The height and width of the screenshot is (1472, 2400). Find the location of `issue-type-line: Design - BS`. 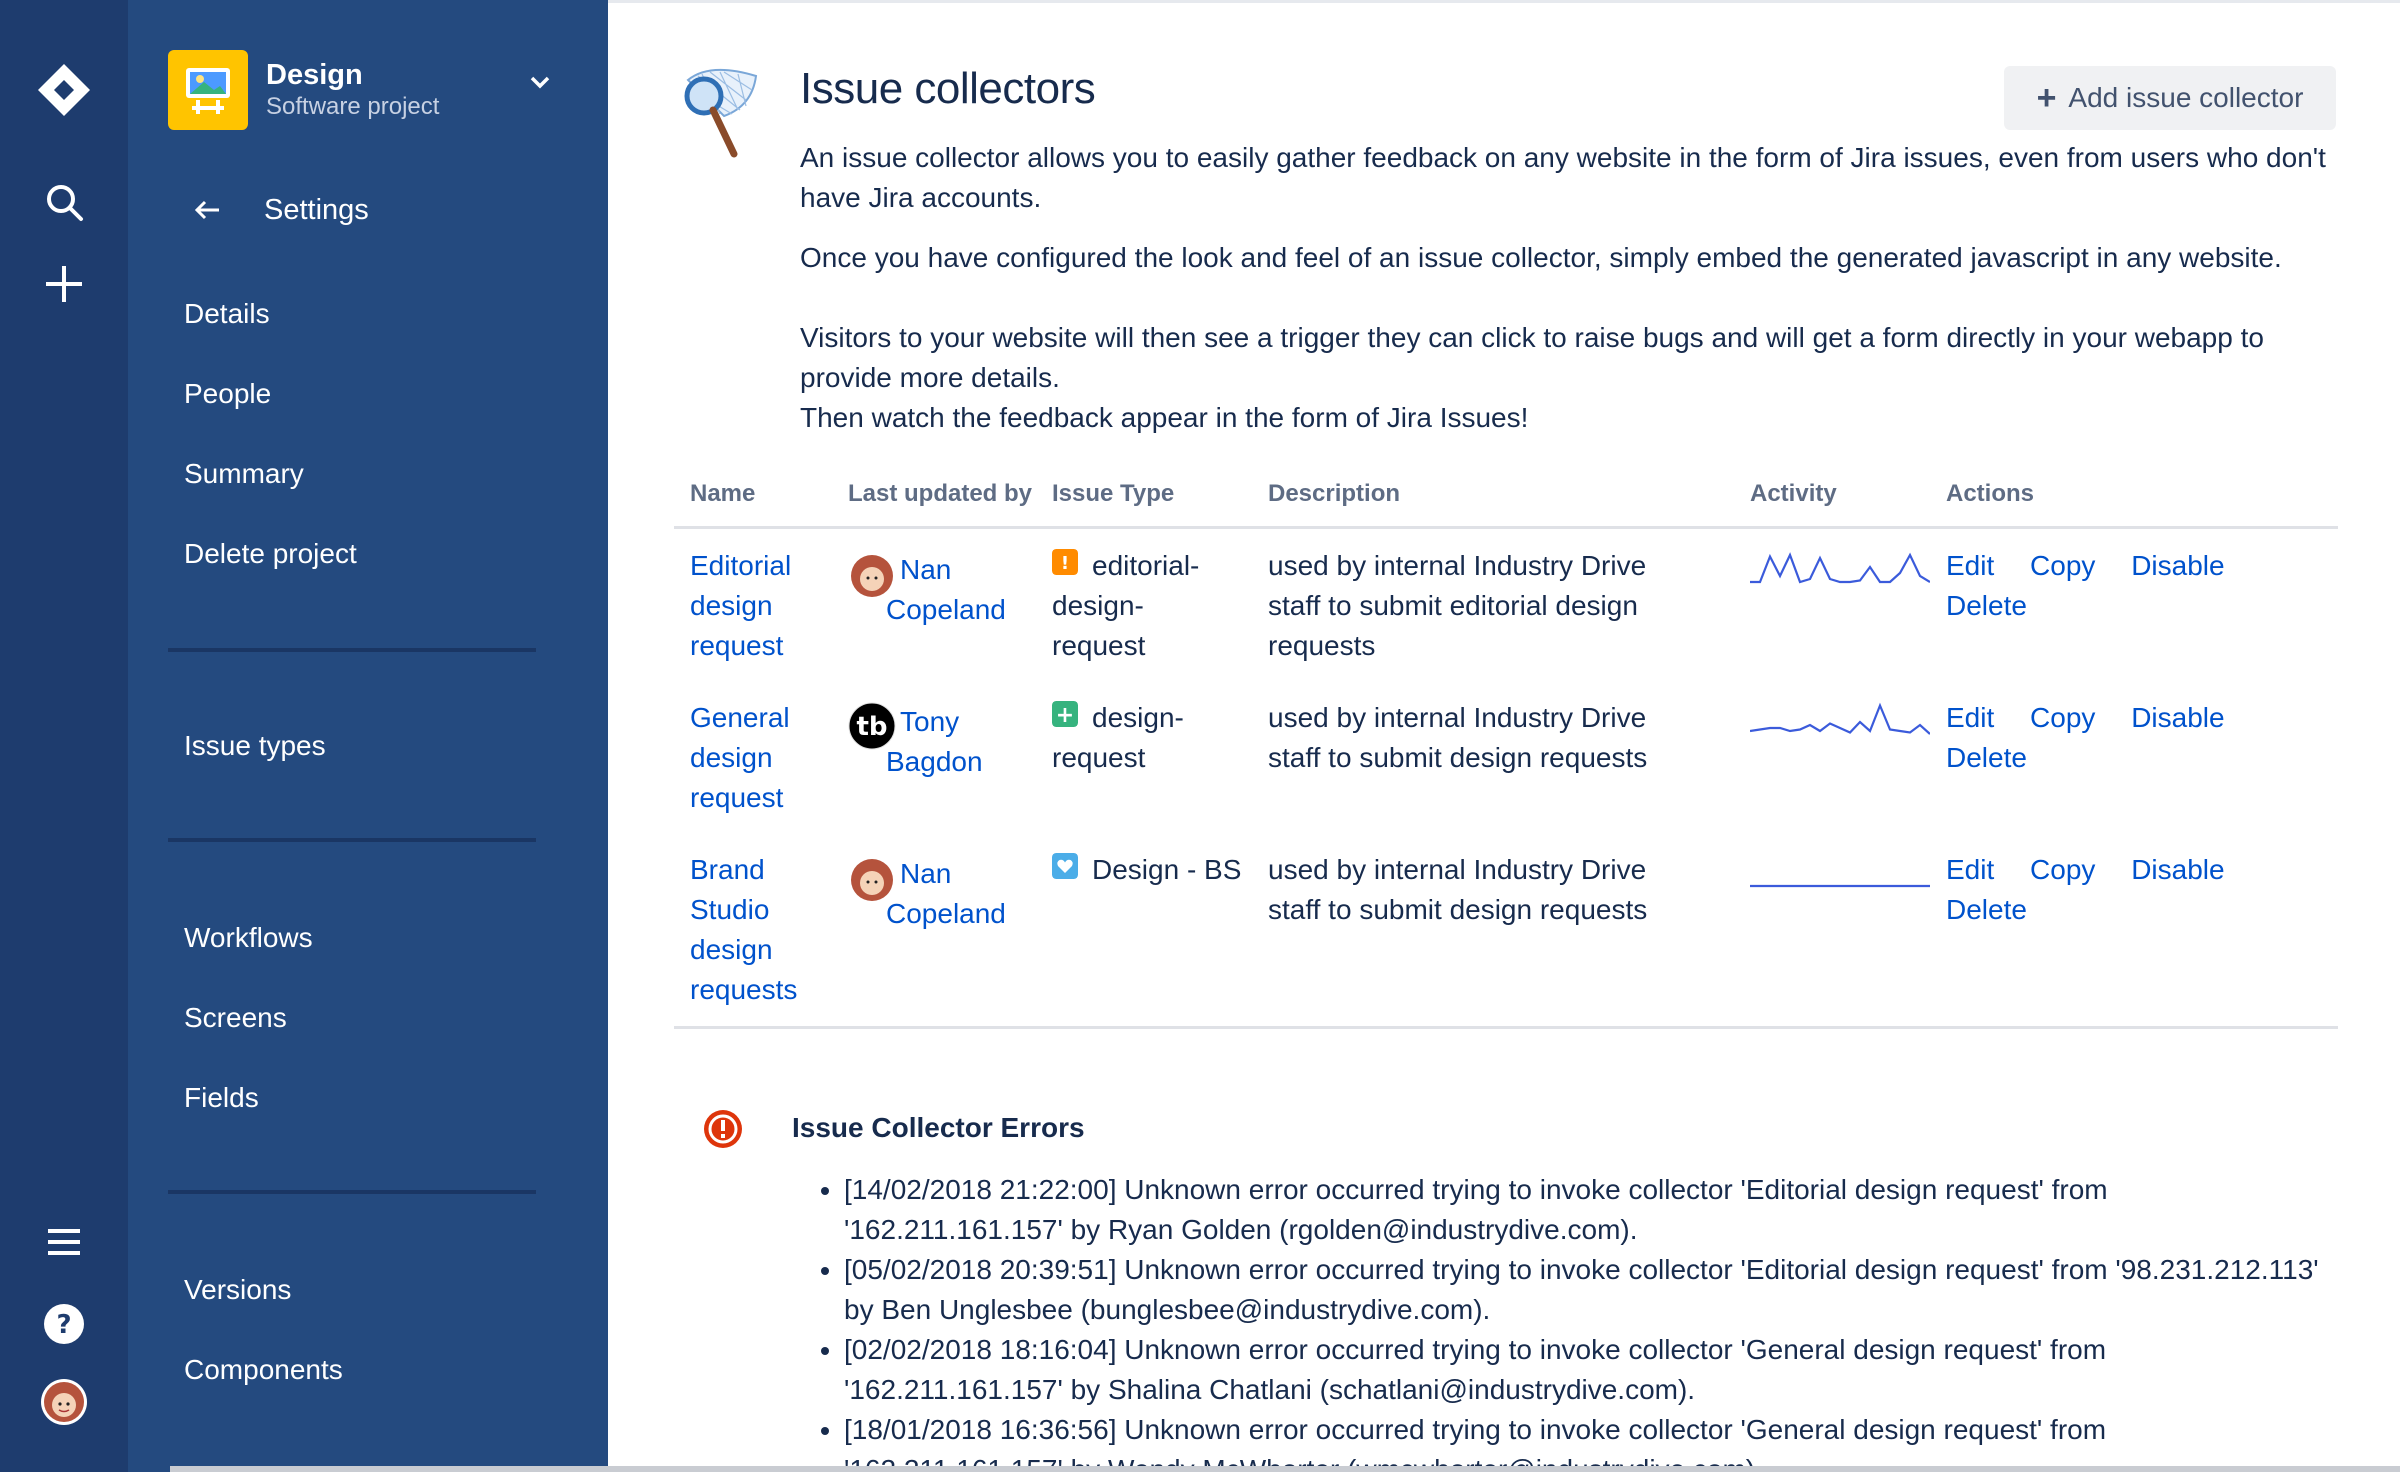

issue-type-line: Design - BS is located at coordinates (1167, 869).